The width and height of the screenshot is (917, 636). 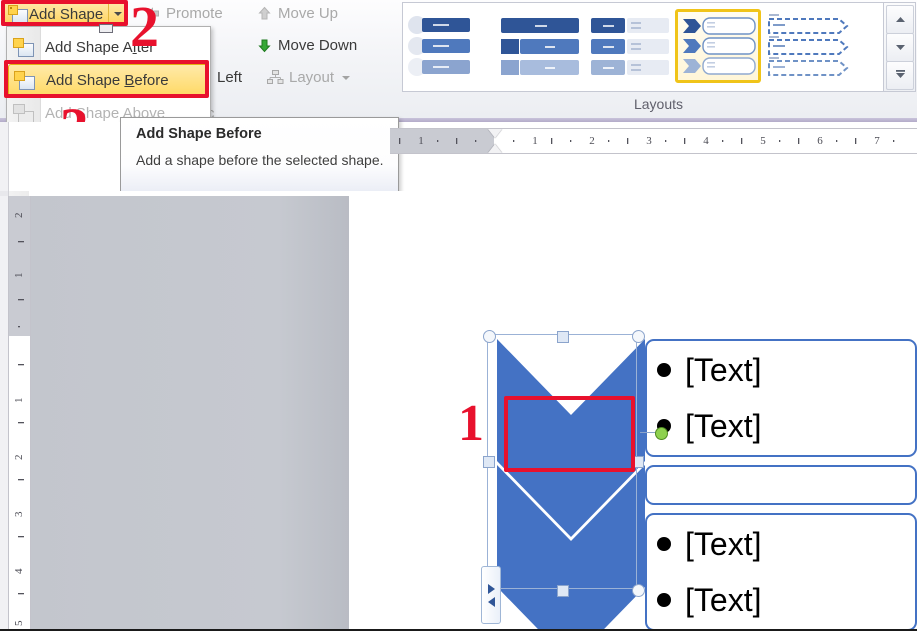 What do you see at coordinates (638, 336) in the screenshot?
I see `selection-handle-top-right` at bounding box center [638, 336].